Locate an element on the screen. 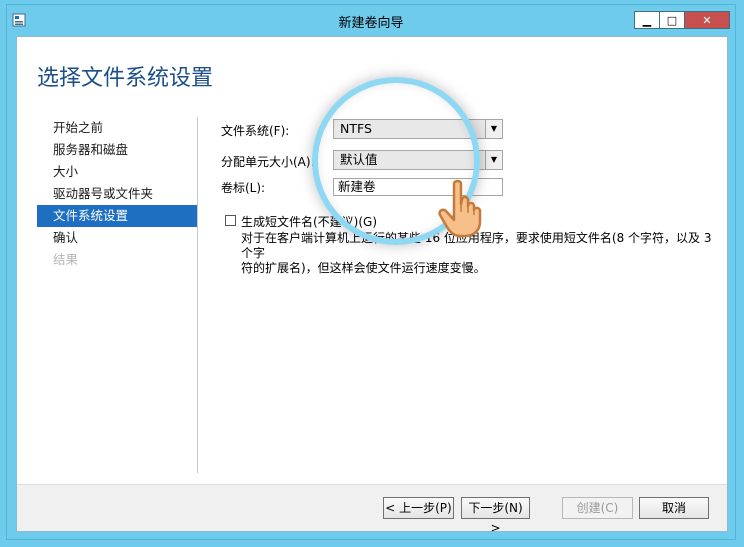  nav-item-server-and-disk: 服务器和磁盘 is located at coordinates (117, 150).